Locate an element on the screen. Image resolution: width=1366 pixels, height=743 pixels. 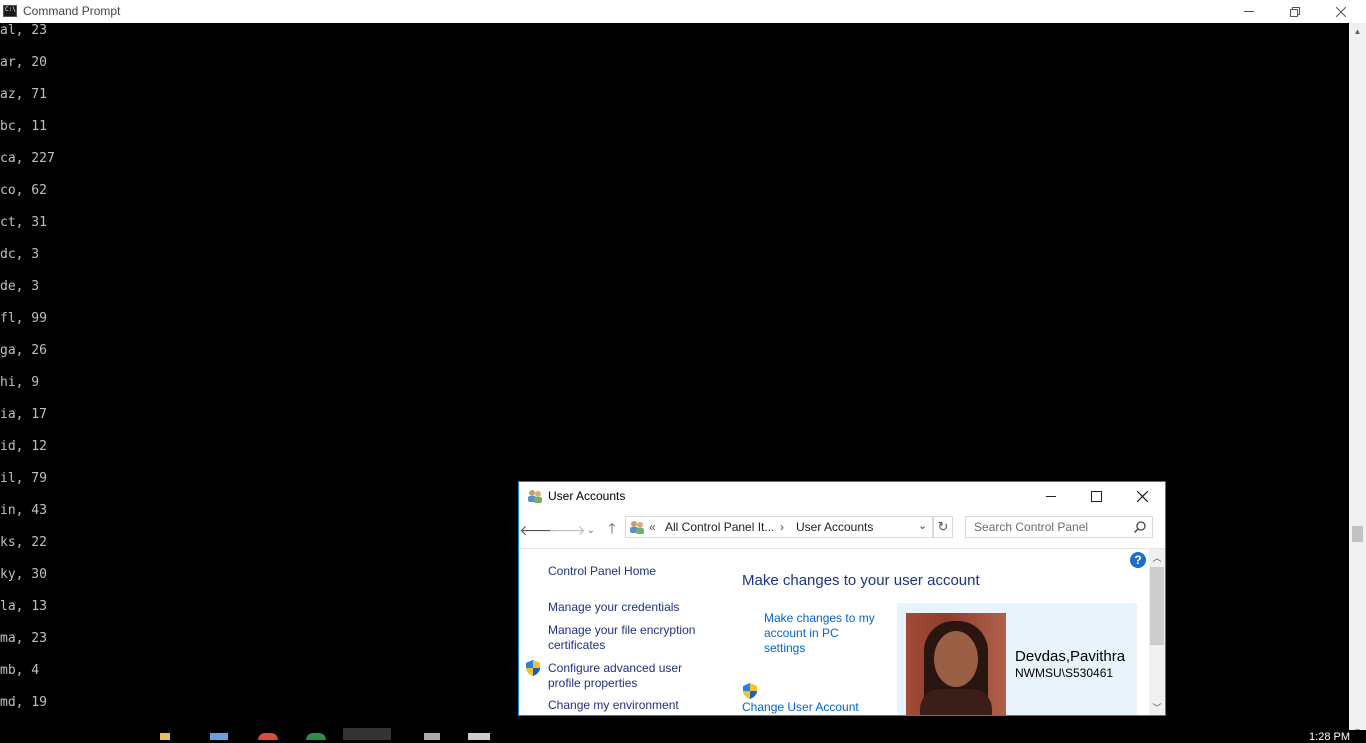
user-avatar is located at coordinates (956, 664).